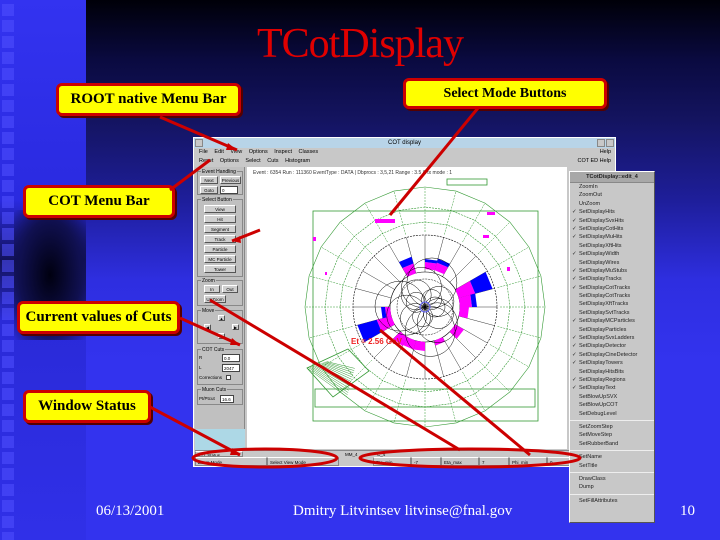  I want to click on context-menu-item: SetRubberBand, so click(612, 444).